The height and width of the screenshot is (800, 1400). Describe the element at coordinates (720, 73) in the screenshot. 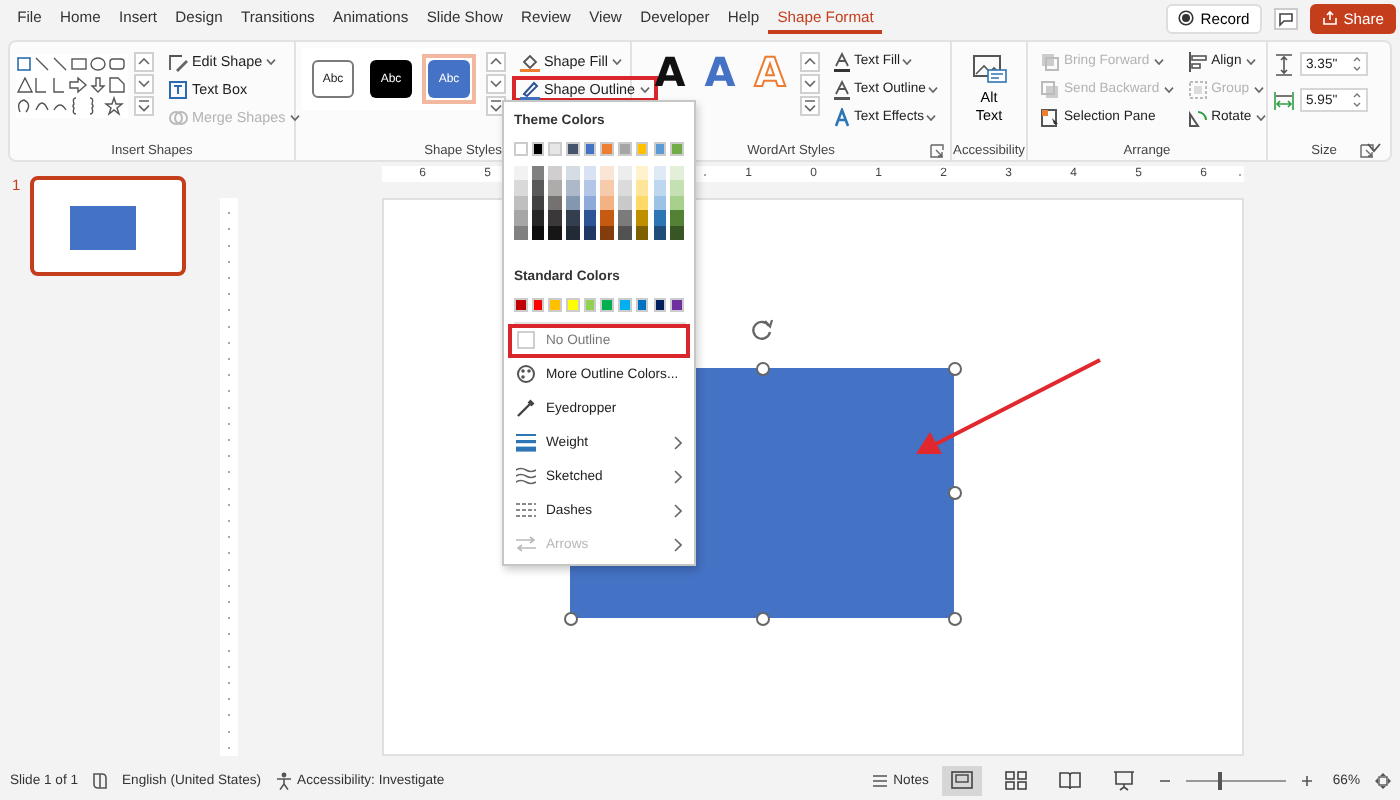

I see `wordart-style: A` at that location.